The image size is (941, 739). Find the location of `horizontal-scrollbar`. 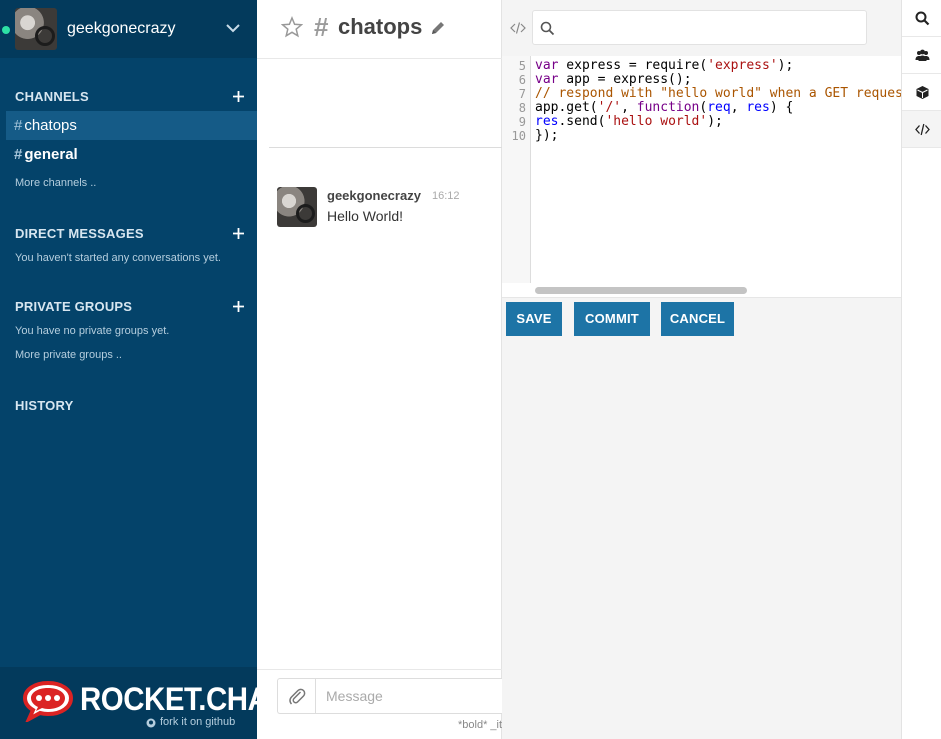

horizontal-scrollbar is located at coordinates (716, 290).